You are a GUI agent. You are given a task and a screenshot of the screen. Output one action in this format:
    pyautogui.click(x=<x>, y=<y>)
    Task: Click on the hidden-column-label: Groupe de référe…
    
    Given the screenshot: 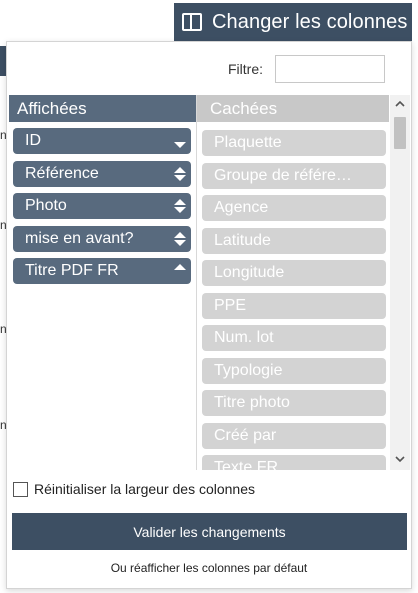 What is the action you would take?
    pyautogui.click(x=283, y=175)
    